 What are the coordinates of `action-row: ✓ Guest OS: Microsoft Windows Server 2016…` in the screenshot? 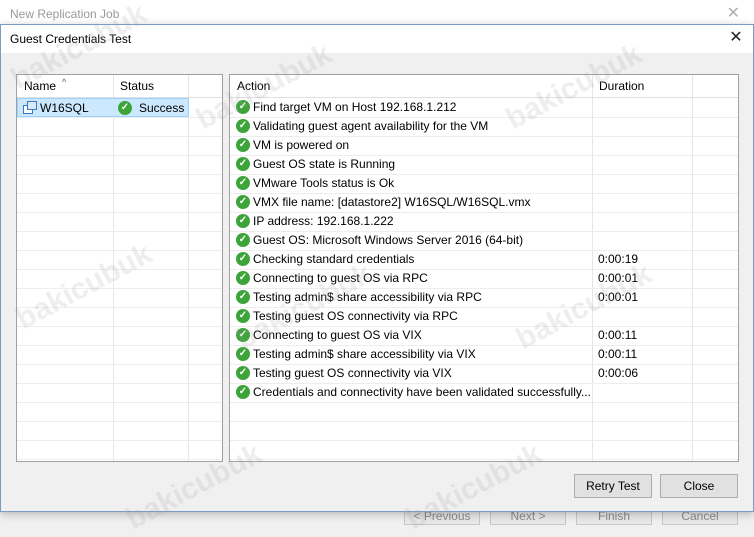 It's located at (484, 240).